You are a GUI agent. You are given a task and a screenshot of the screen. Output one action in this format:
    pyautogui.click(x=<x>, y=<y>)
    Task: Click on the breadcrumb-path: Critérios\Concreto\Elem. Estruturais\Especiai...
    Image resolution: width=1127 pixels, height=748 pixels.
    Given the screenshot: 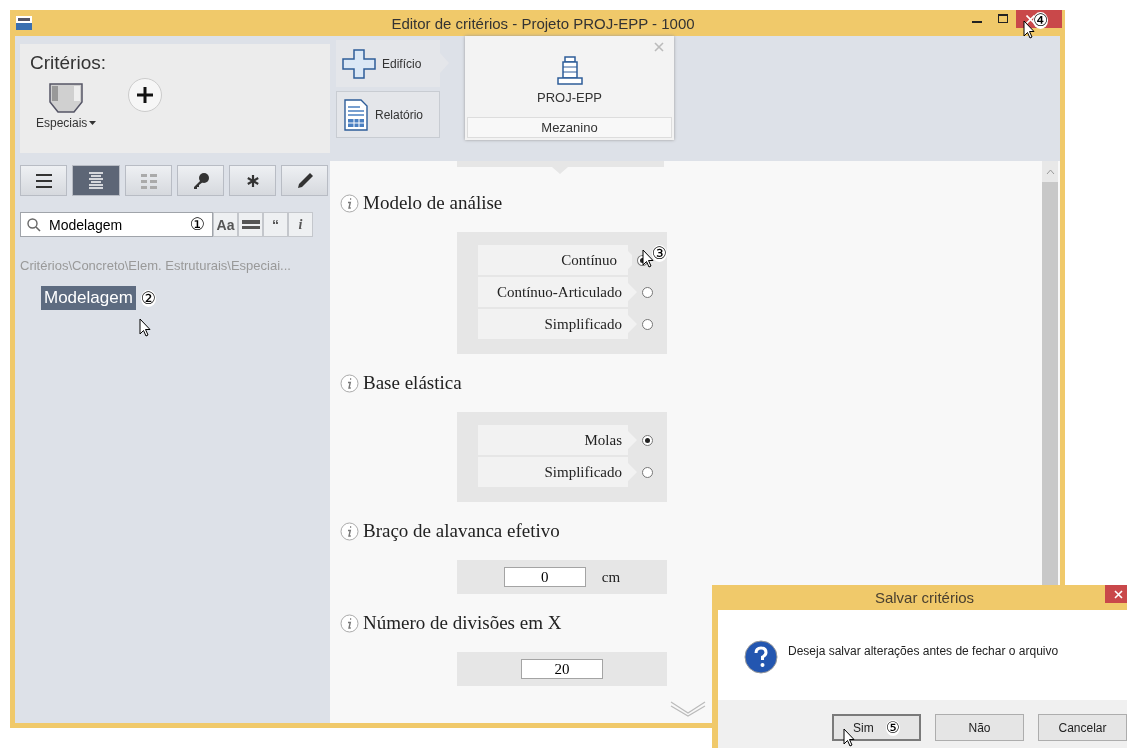 What is the action you would take?
    pyautogui.click(x=156, y=265)
    